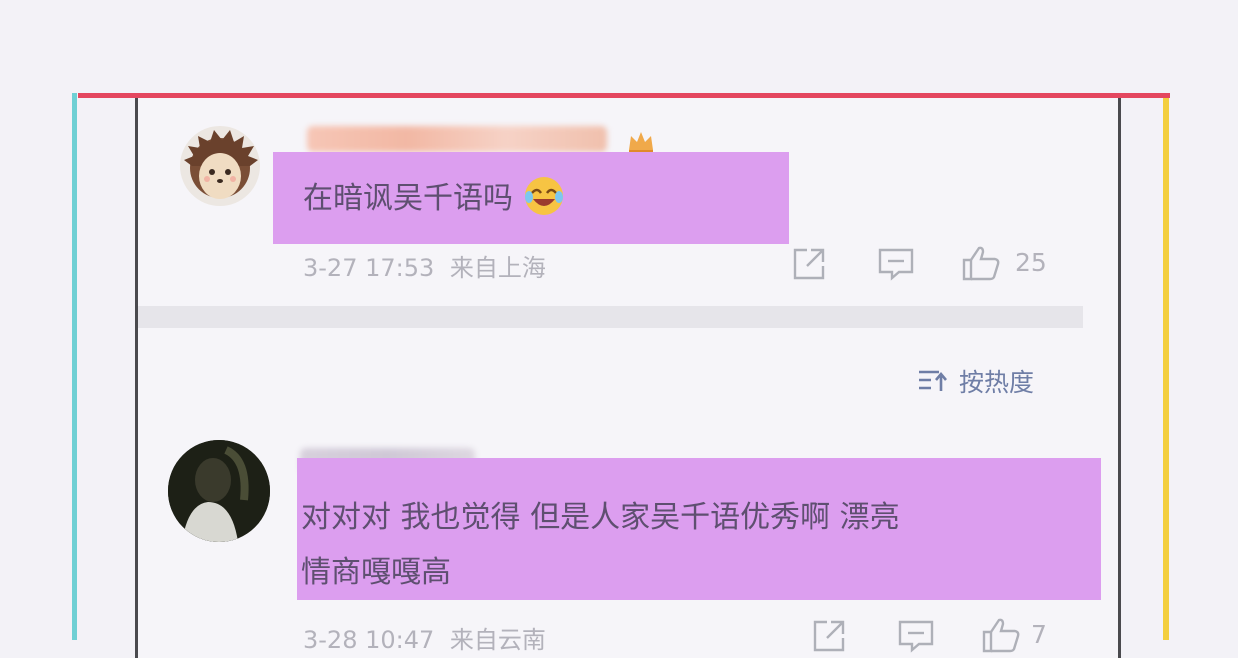  I want to click on comment-text-line-2: 情商嘎嘎高, so click(376, 572).